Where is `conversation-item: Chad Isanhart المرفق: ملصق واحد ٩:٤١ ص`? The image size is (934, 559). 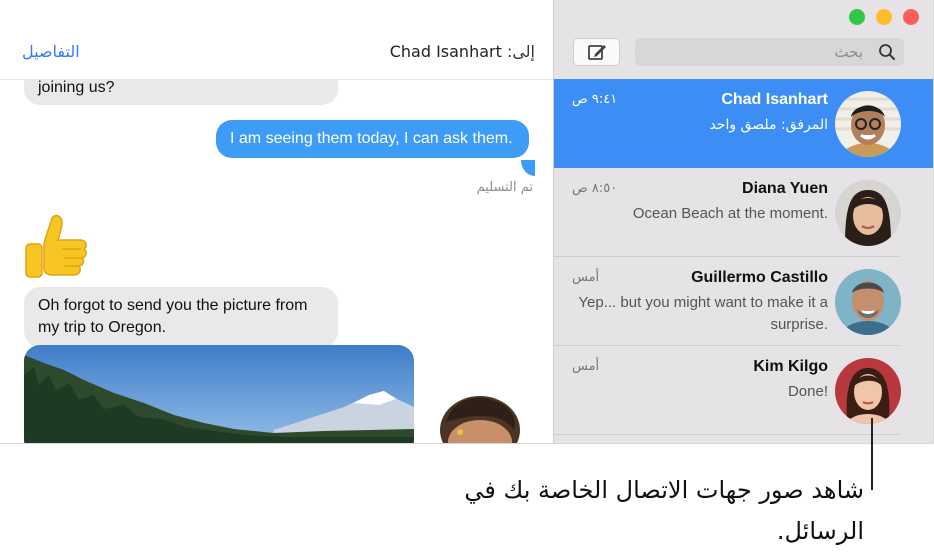 conversation-item: Chad Isanhart المرفق: ملصق واحد ٩:٤١ ص is located at coordinates (743, 123).